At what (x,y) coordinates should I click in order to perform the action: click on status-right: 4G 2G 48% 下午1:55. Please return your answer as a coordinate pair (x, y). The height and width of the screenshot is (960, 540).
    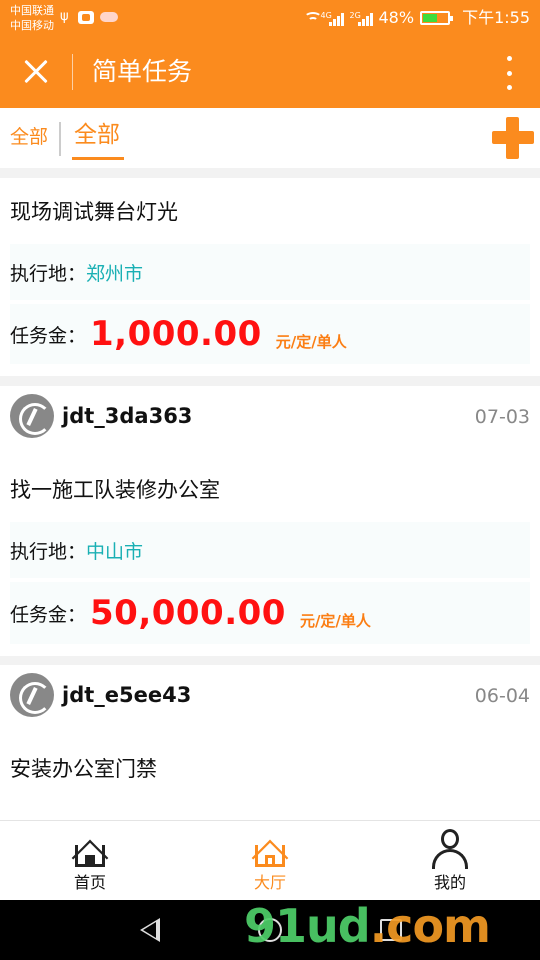
    Looking at the image, I should click on (416, 18).